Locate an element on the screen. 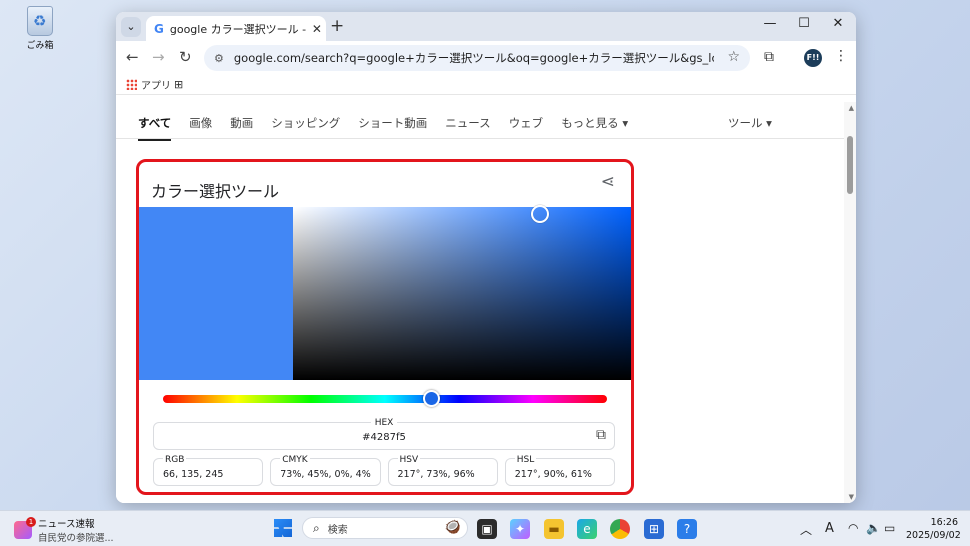 This screenshot has width=970, height=546. file-explorer-icon: ▬ is located at coordinates (554, 529).